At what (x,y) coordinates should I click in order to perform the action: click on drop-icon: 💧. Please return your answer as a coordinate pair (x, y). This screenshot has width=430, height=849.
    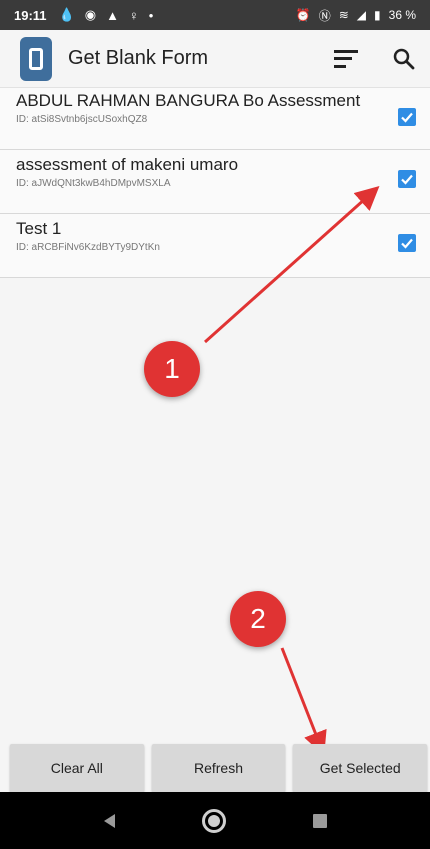
    Looking at the image, I should click on (66, 14).